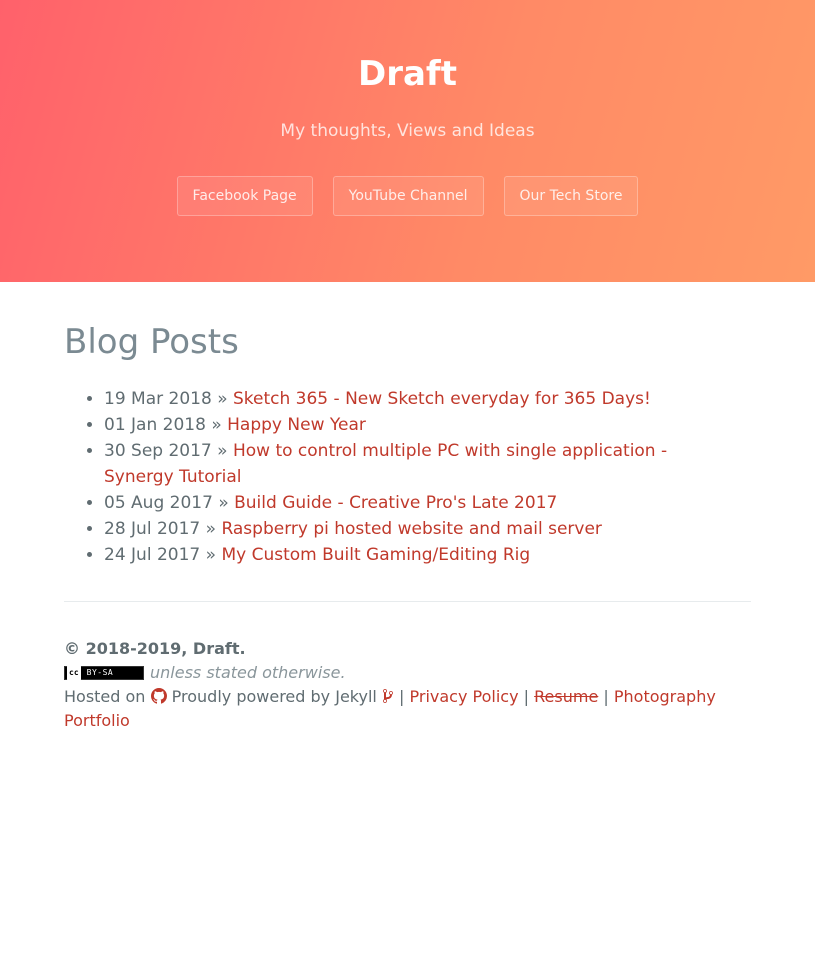 The height and width of the screenshot is (969, 815). I want to click on post-link: My Custom Built Gaming/Editing Rig, so click(375, 555).